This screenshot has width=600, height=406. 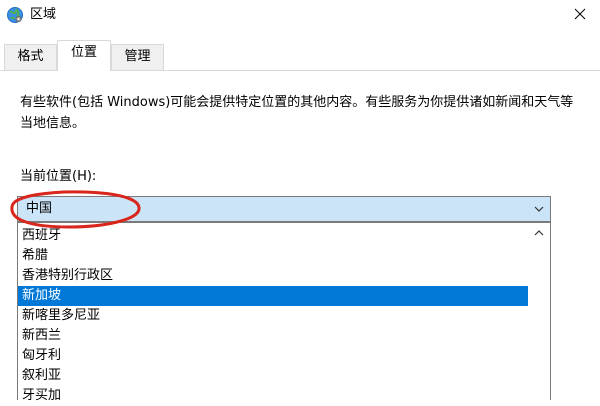 I want to click on list-item: 希腊, so click(x=273, y=256).